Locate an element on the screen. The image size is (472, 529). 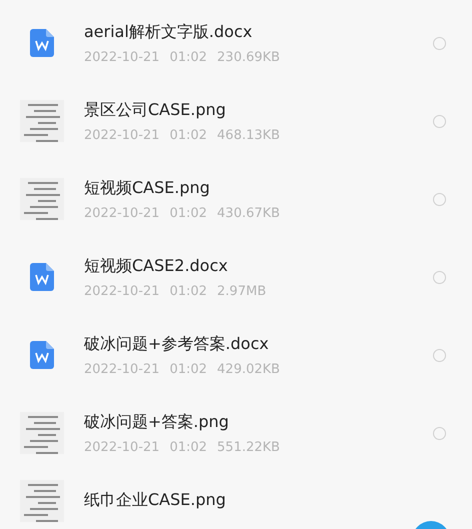
file-size: 429.02KB is located at coordinates (248, 369).